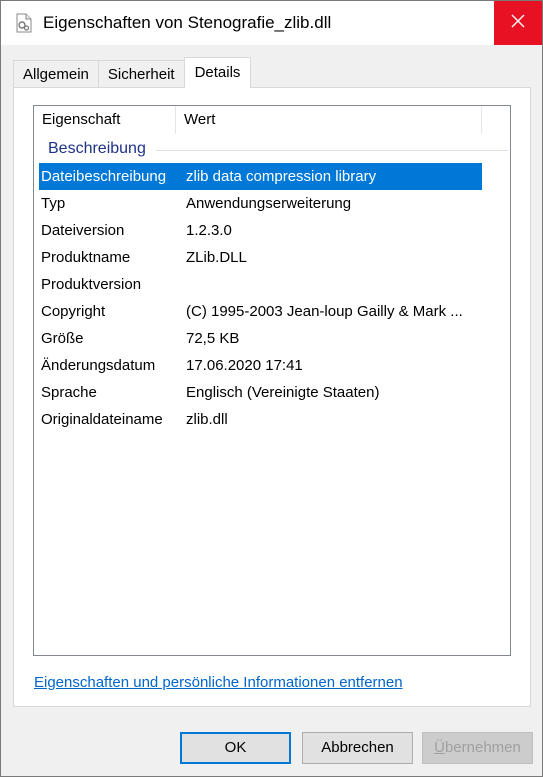 This screenshot has width=543, height=777. I want to click on tab-sicherheit: Sicherheit, so click(141, 74).